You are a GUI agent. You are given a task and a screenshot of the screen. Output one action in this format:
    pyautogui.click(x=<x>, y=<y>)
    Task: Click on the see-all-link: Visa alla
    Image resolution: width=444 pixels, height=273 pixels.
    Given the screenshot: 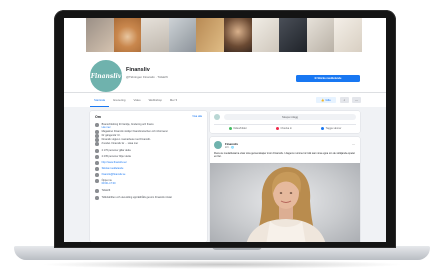 What is the action you would take?
    pyautogui.click(x=197, y=116)
    